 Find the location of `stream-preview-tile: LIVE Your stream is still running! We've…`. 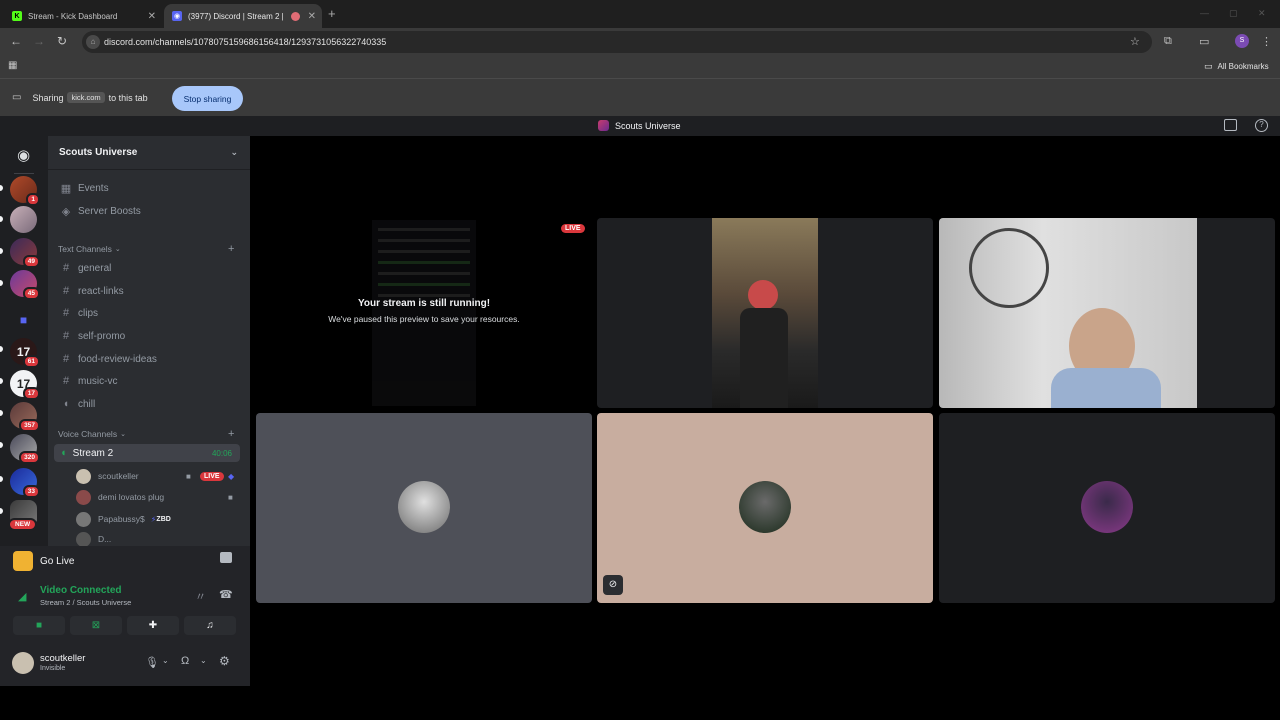

stream-preview-tile: LIVE Your stream is still running! We've… is located at coordinates (424, 313).